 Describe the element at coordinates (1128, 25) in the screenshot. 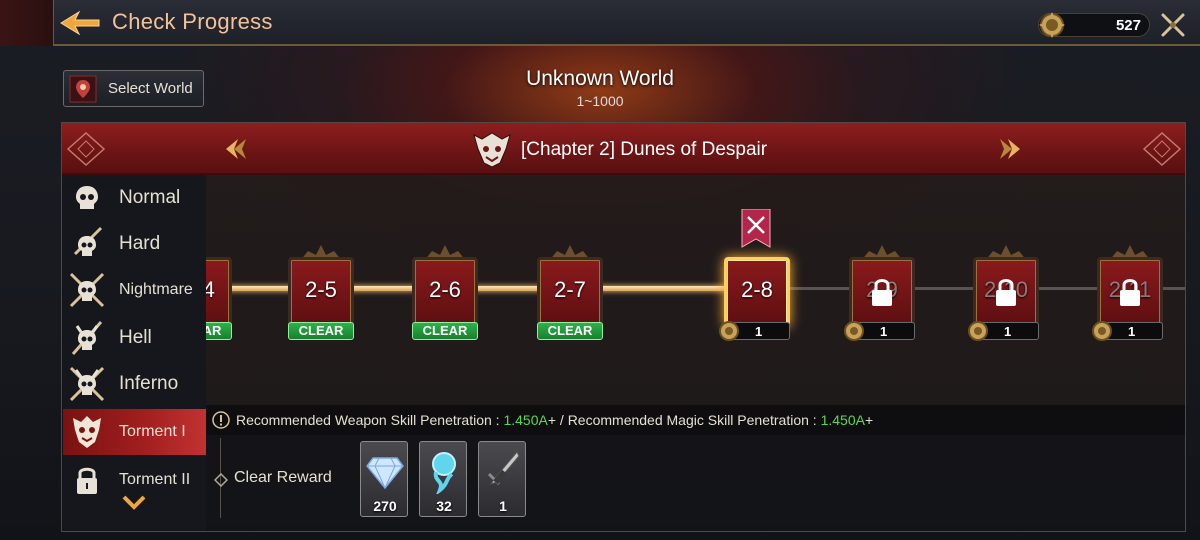

I see `currency-amount: 527` at that location.